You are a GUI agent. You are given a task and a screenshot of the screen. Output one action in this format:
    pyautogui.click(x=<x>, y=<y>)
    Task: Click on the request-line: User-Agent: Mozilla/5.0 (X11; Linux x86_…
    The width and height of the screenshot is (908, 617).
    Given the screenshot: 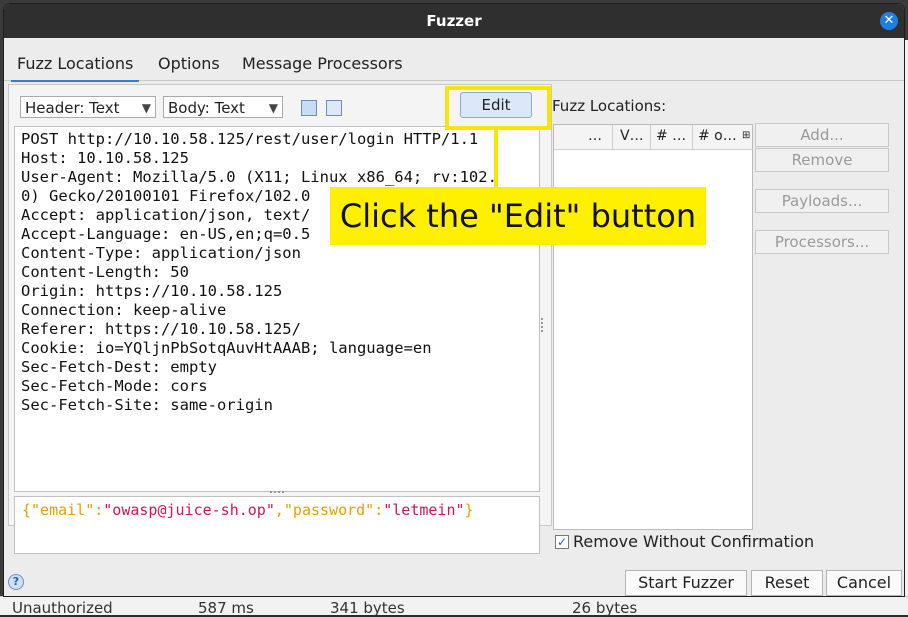 What is the action you would take?
    pyautogui.click(x=259, y=177)
    